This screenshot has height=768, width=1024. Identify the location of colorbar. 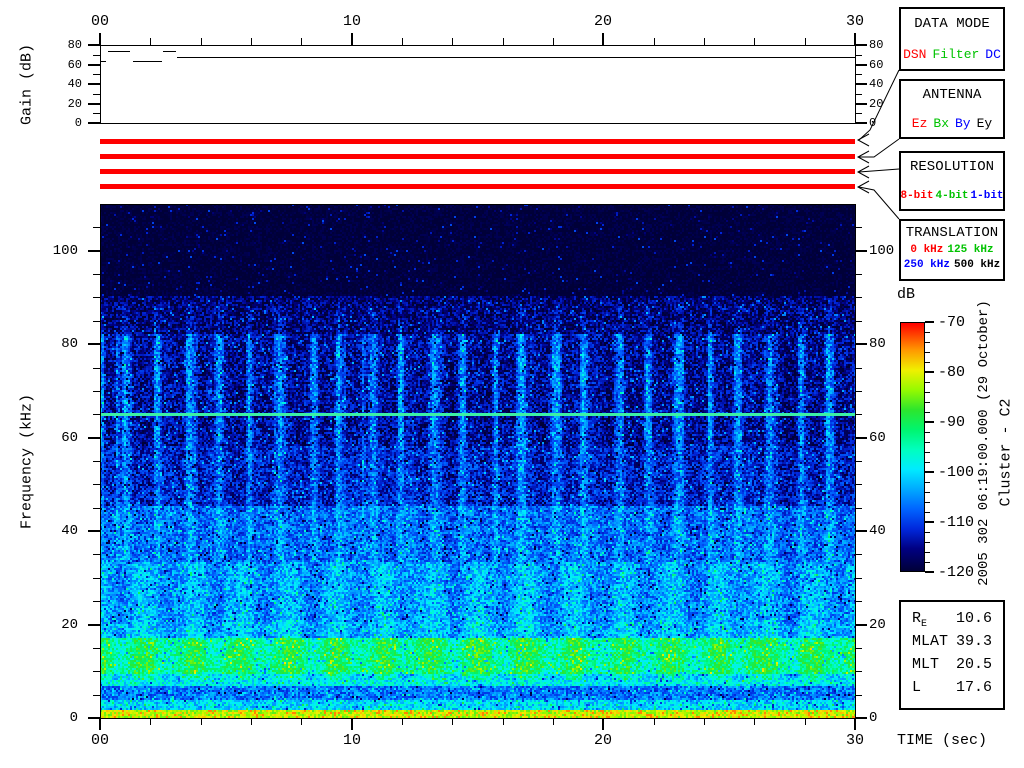
(912, 447).